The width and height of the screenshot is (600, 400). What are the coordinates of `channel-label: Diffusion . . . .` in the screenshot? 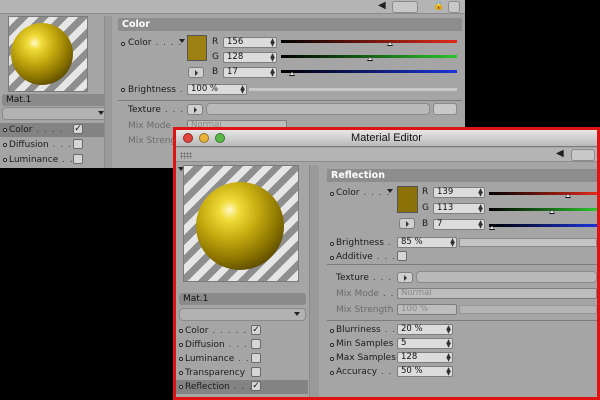 It's located at (220, 345).